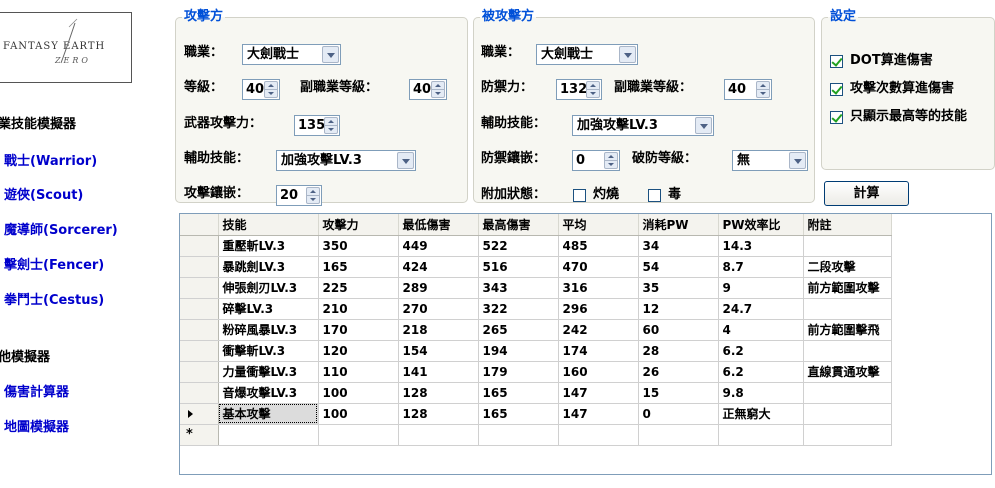  What do you see at coordinates (346, 160) in the screenshot?
I see `attacker-support-select: 加強攻擊LV.3` at bounding box center [346, 160].